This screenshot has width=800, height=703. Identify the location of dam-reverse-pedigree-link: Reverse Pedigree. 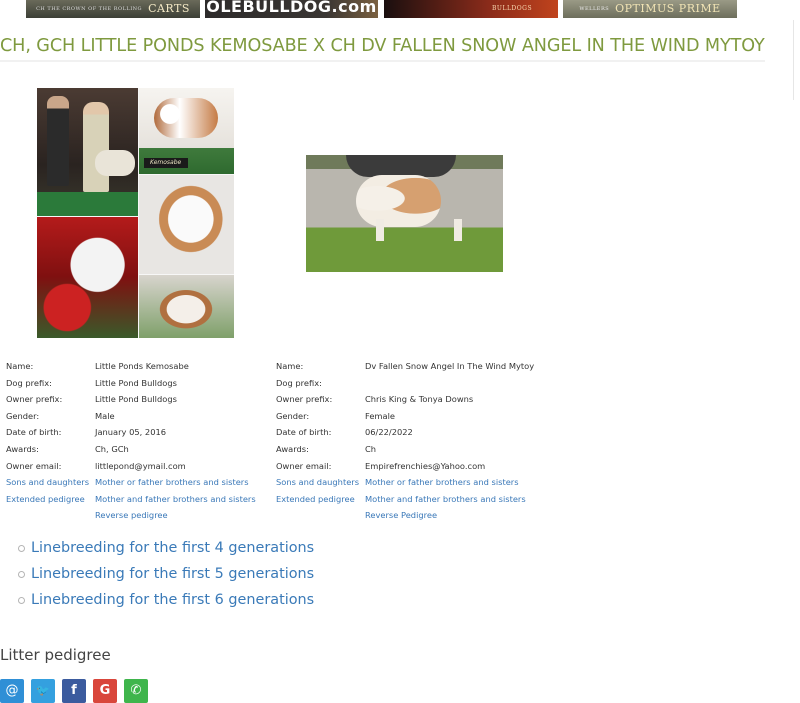
(401, 515).